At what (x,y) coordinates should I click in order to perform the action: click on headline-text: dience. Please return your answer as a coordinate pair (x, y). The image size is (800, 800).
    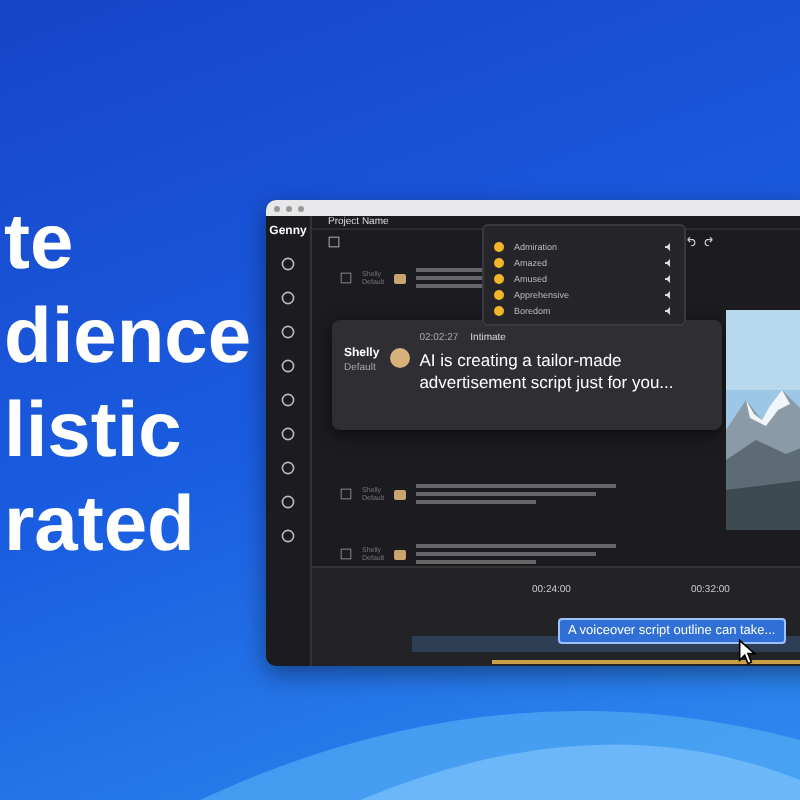
    Looking at the image, I should click on (128, 338).